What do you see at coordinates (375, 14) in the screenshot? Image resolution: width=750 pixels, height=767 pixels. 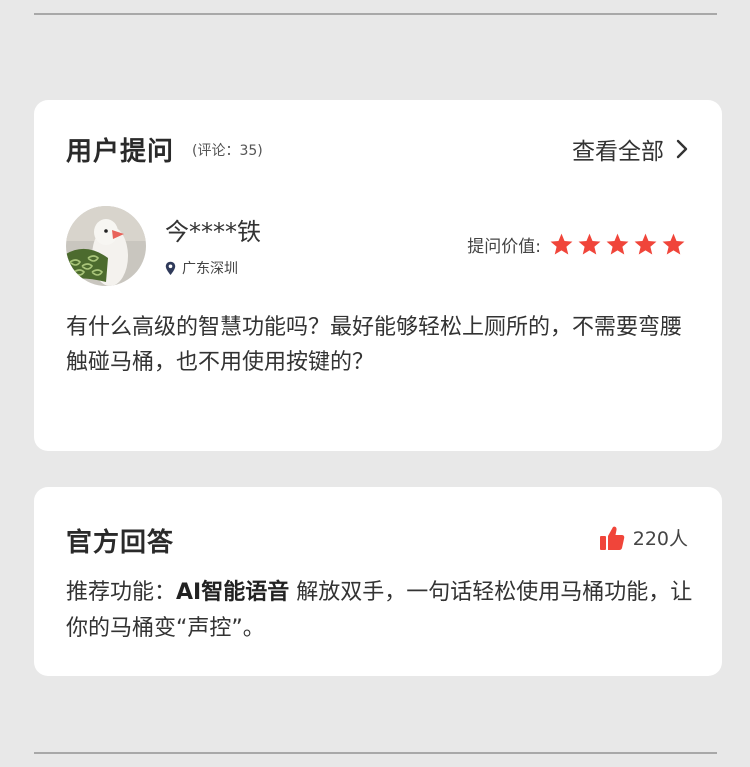 I see `top-divider` at bounding box center [375, 14].